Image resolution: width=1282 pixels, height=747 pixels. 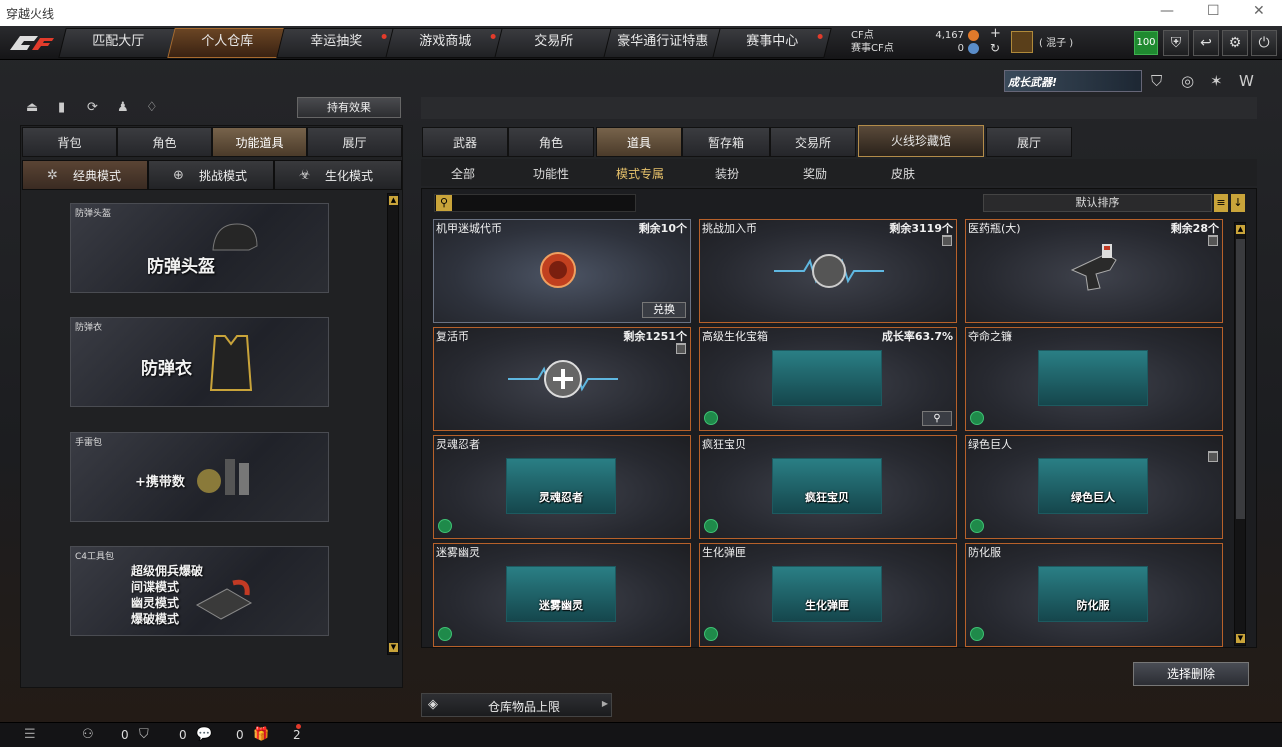 What do you see at coordinates (551, 173) in the screenshot?
I see `filter-functional: 功能性` at bounding box center [551, 173].